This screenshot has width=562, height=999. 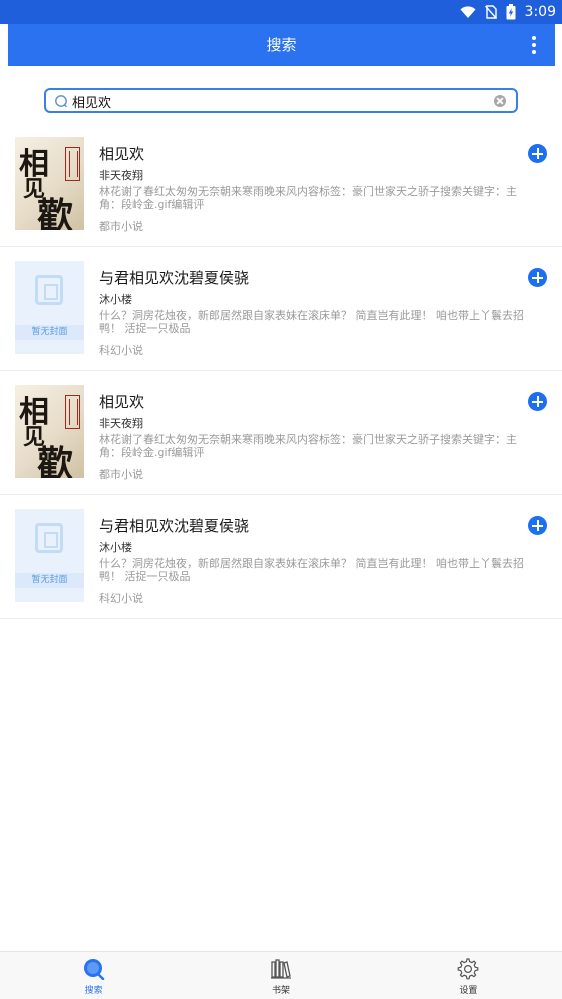 I want to click on more-options-button, so click(x=534, y=45).